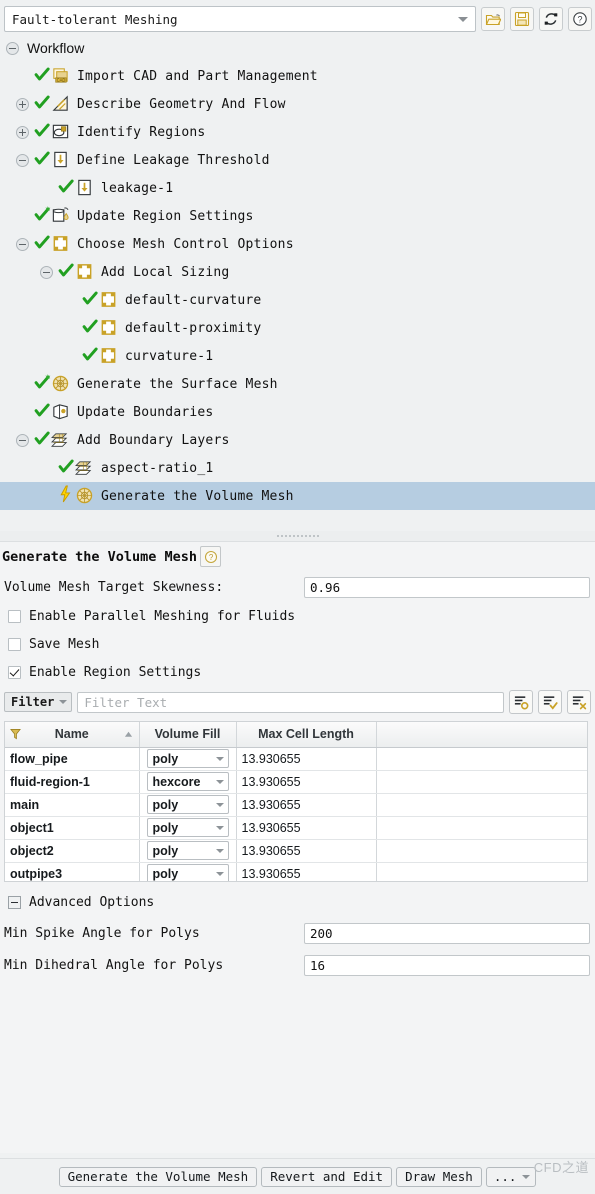 This screenshot has width=595, height=1194. What do you see at coordinates (297, 272) in the screenshot?
I see `tree-node-add-local-sizing: Add Local Sizing` at bounding box center [297, 272].